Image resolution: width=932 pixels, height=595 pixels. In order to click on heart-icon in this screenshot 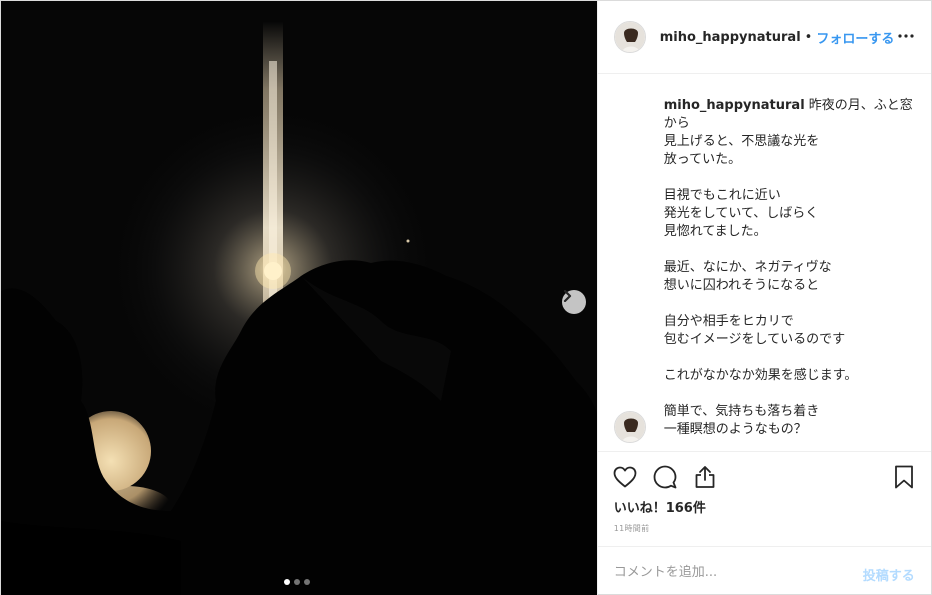, I will do `click(625, 477)`.